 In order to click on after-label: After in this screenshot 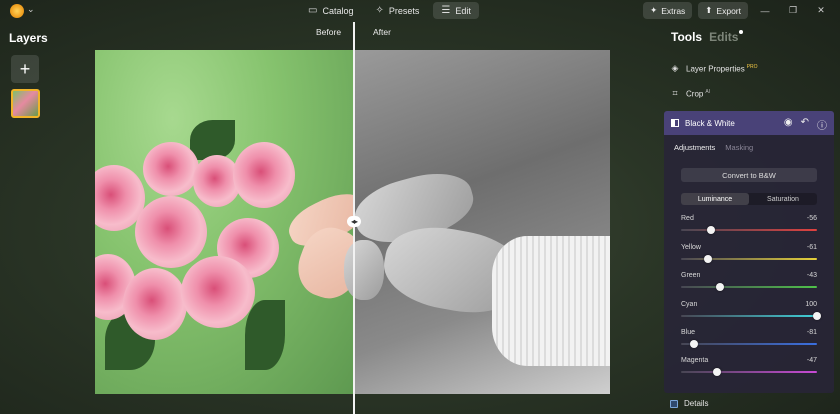, I will do `click(382, 32)`.